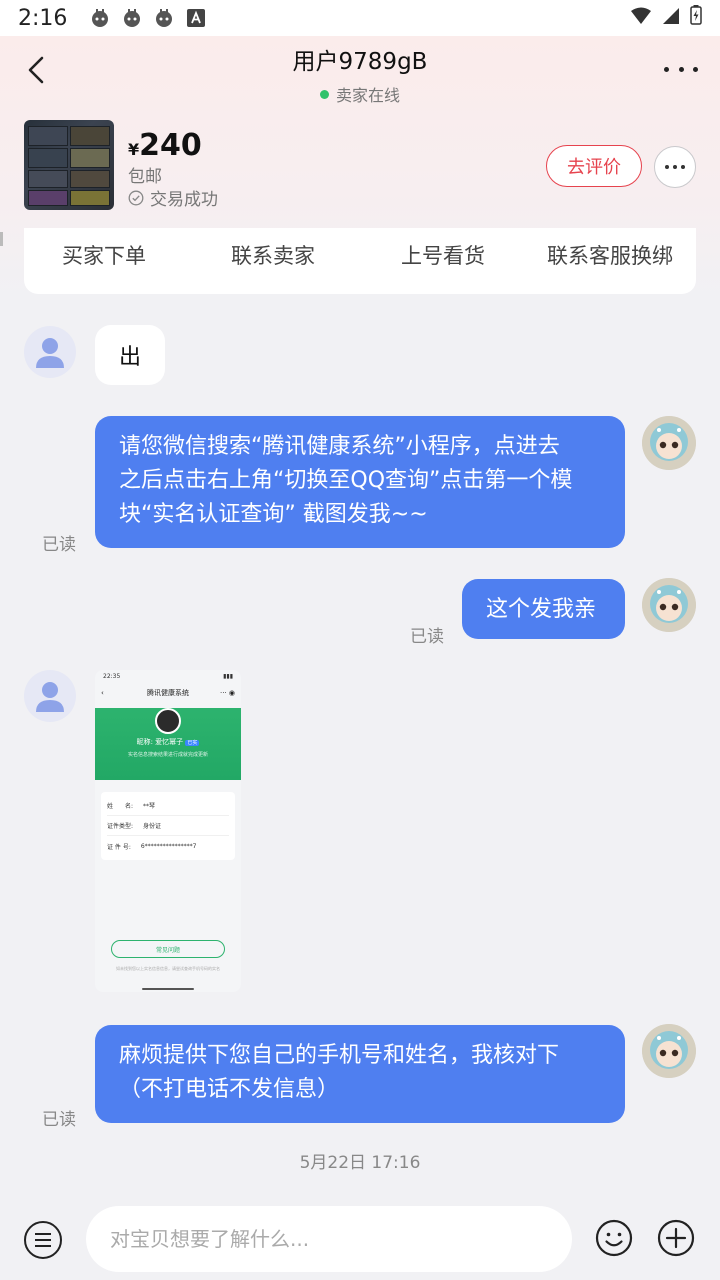  I want to click on image-row-label: 证件类型:, so click(120, 826).